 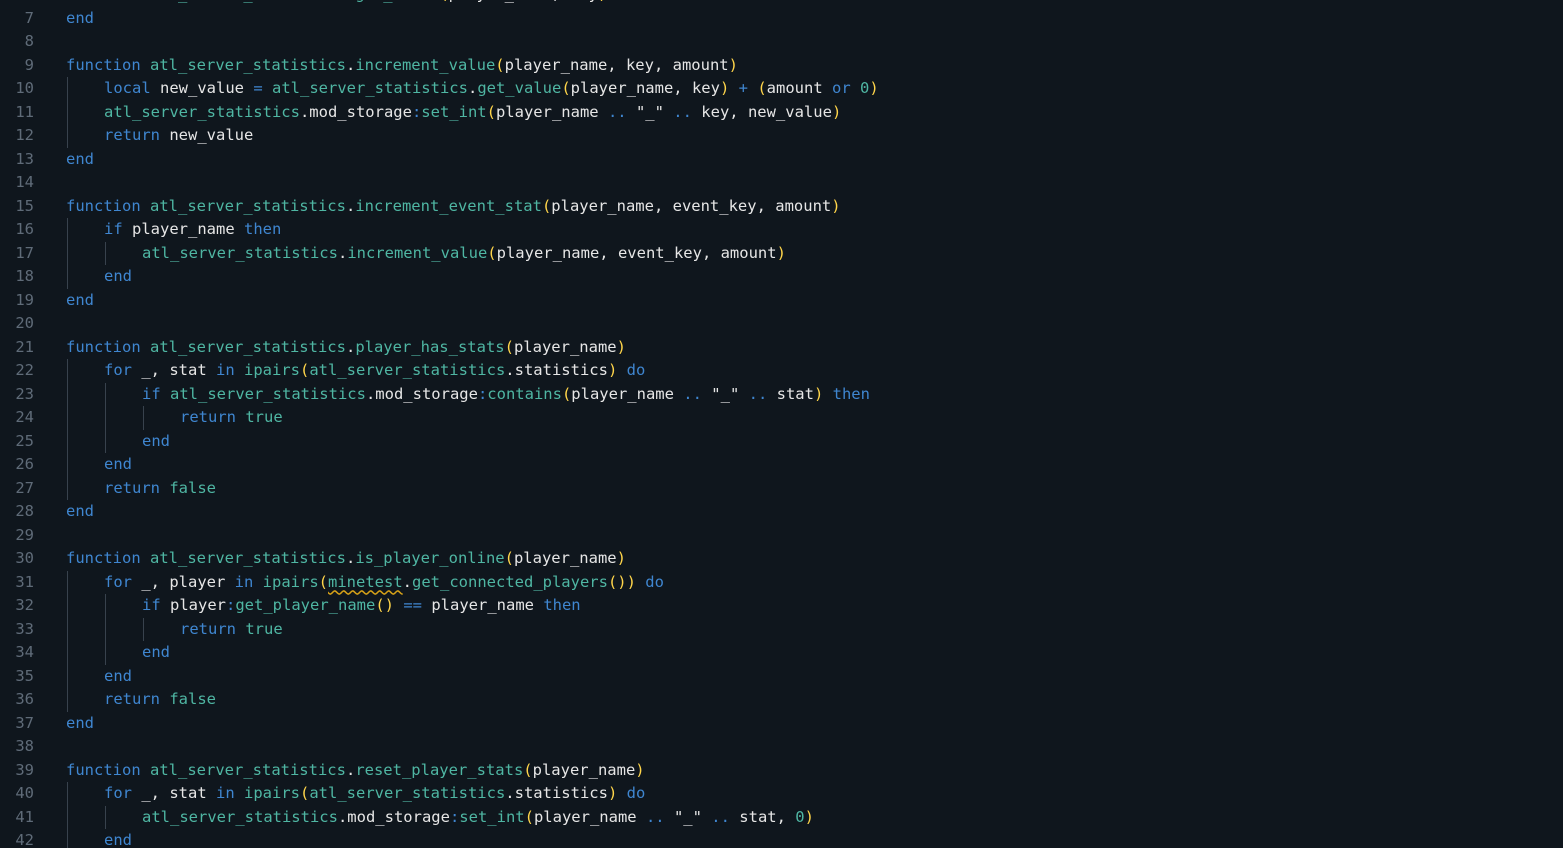 I want to click on code-token: (), so click(x=384, y=605).